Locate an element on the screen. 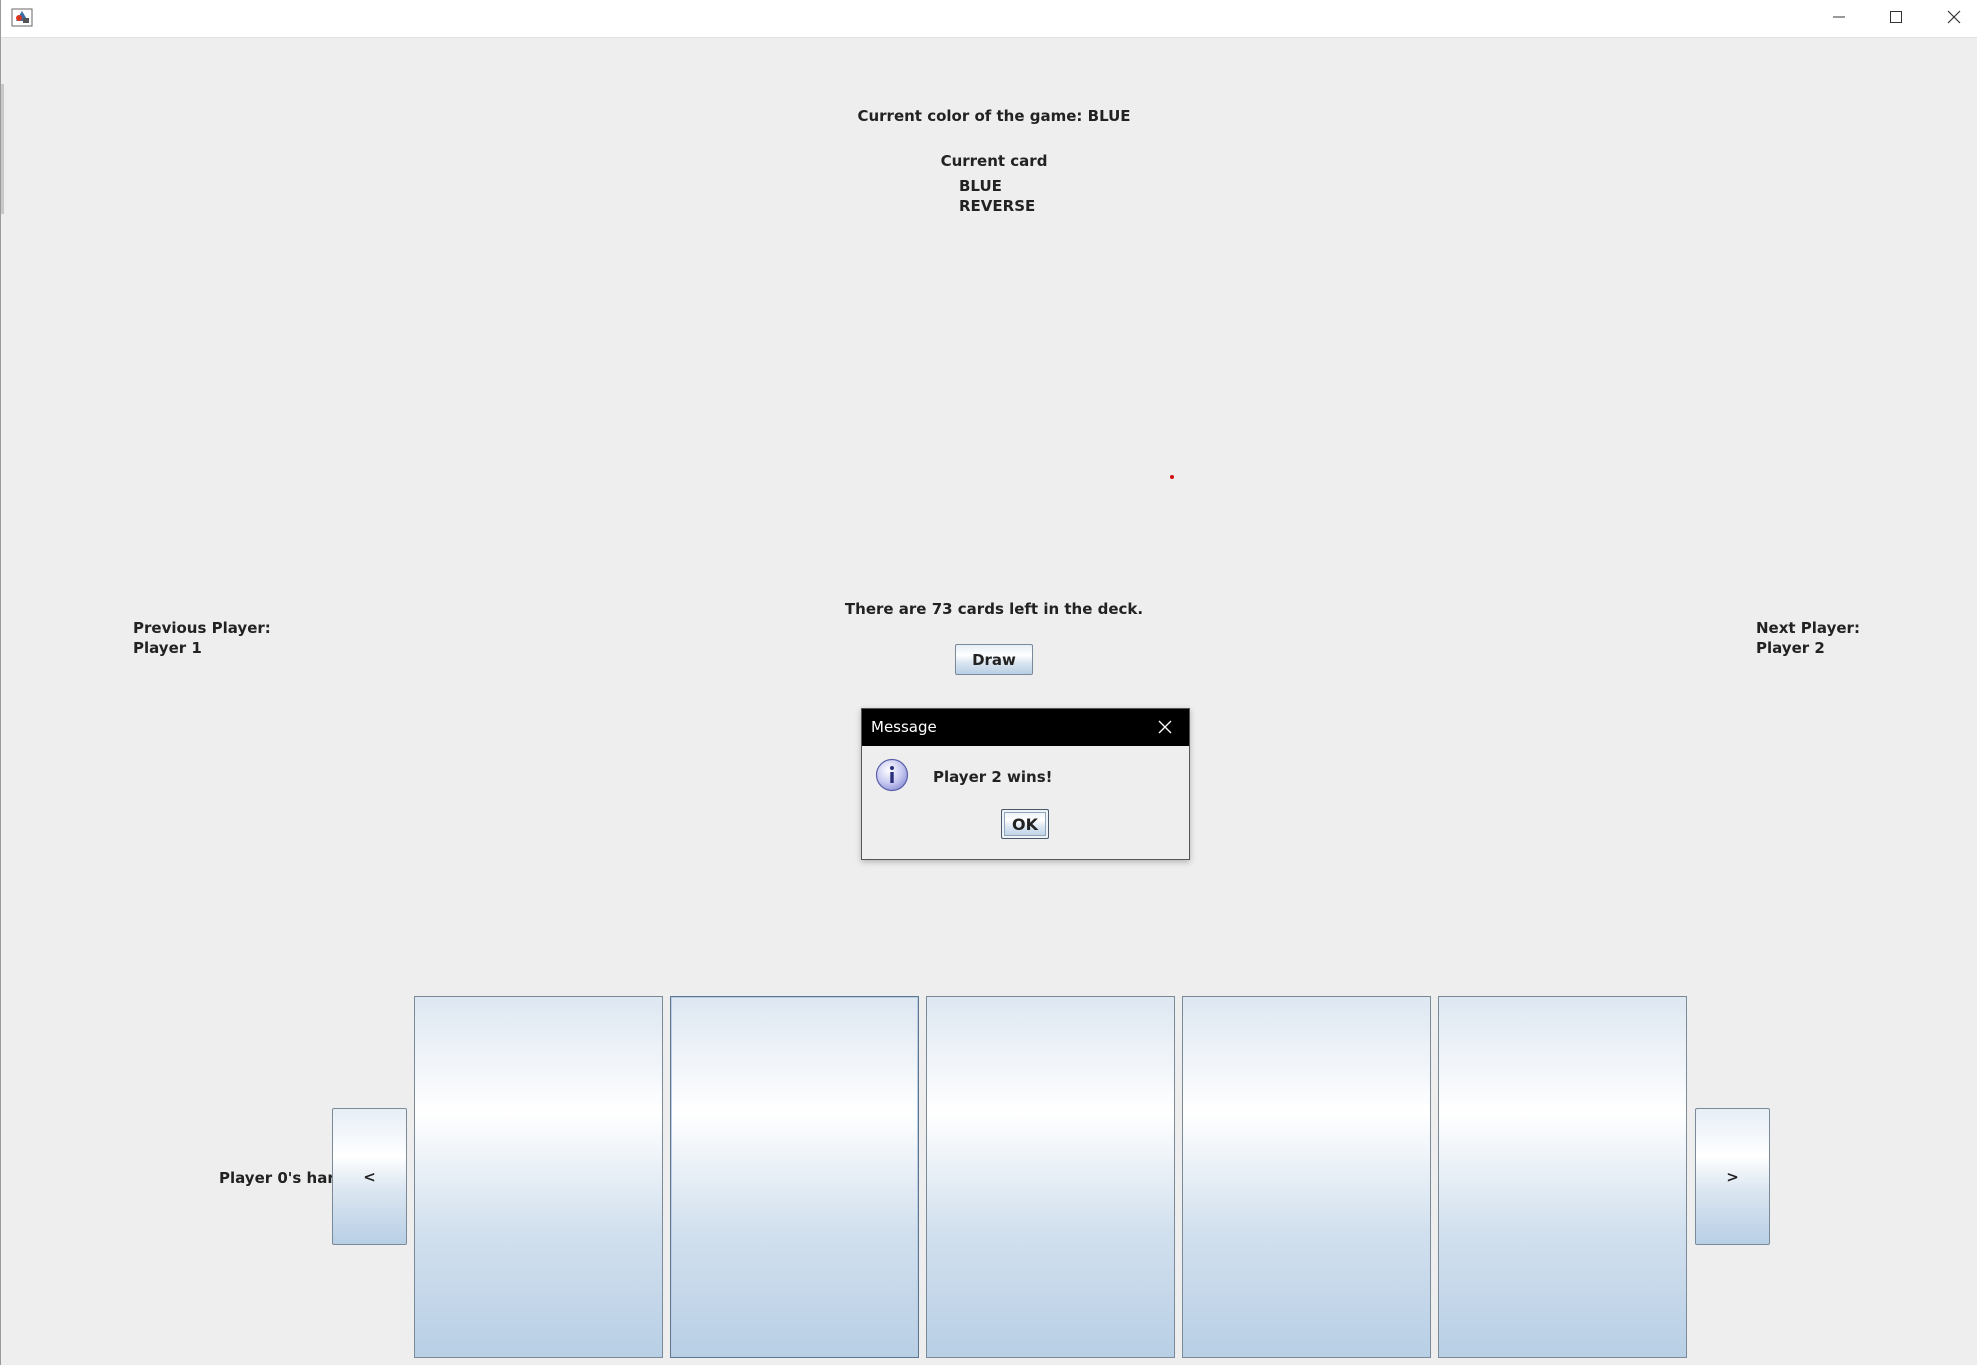  message-dialog: Message Player 2 wins! OK is located at coordinates (1025, 784).